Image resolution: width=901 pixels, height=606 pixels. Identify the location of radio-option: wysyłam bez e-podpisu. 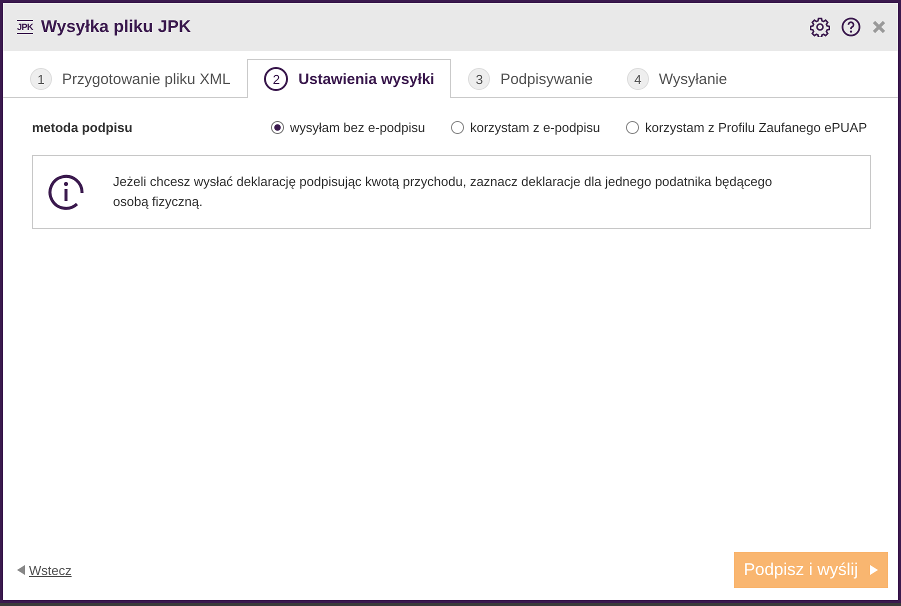
(348, 127).